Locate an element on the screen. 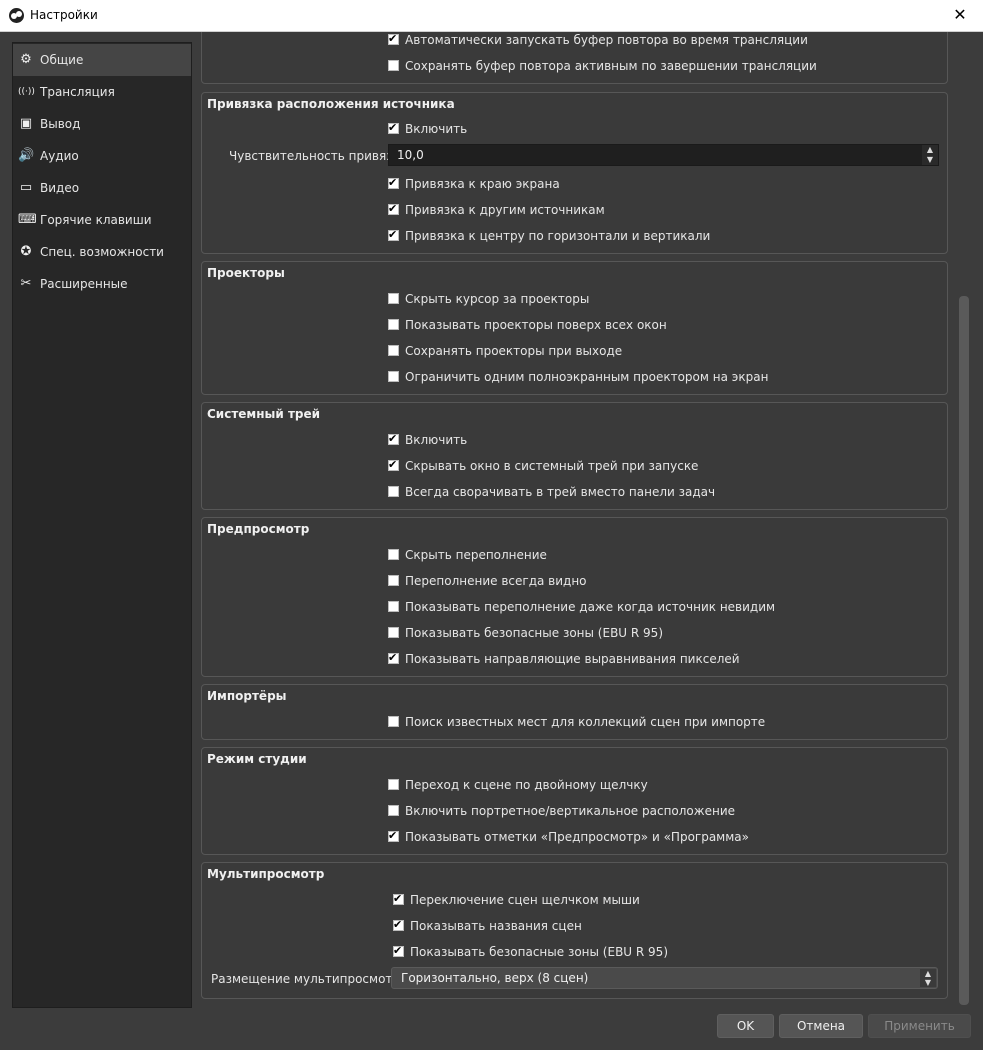 The image size is (983, 1050). group-title: Предпросмотр is located at coordinates (258, 529).